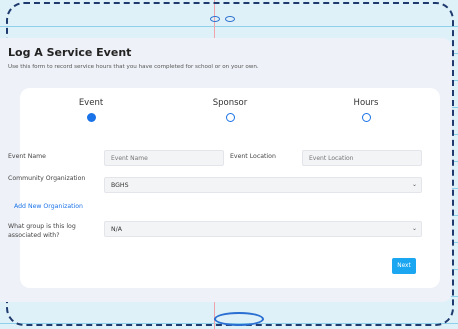 This screenshot has height=329, width=458. I want to click on event-name-label: Event Name, so click(27, 156).